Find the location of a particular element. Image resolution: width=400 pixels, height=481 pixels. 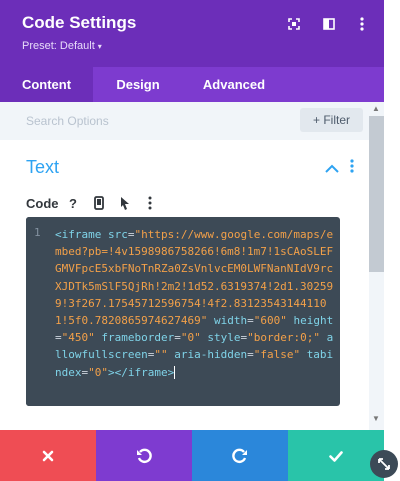

undo-icon is located at coordinates (144, 455).